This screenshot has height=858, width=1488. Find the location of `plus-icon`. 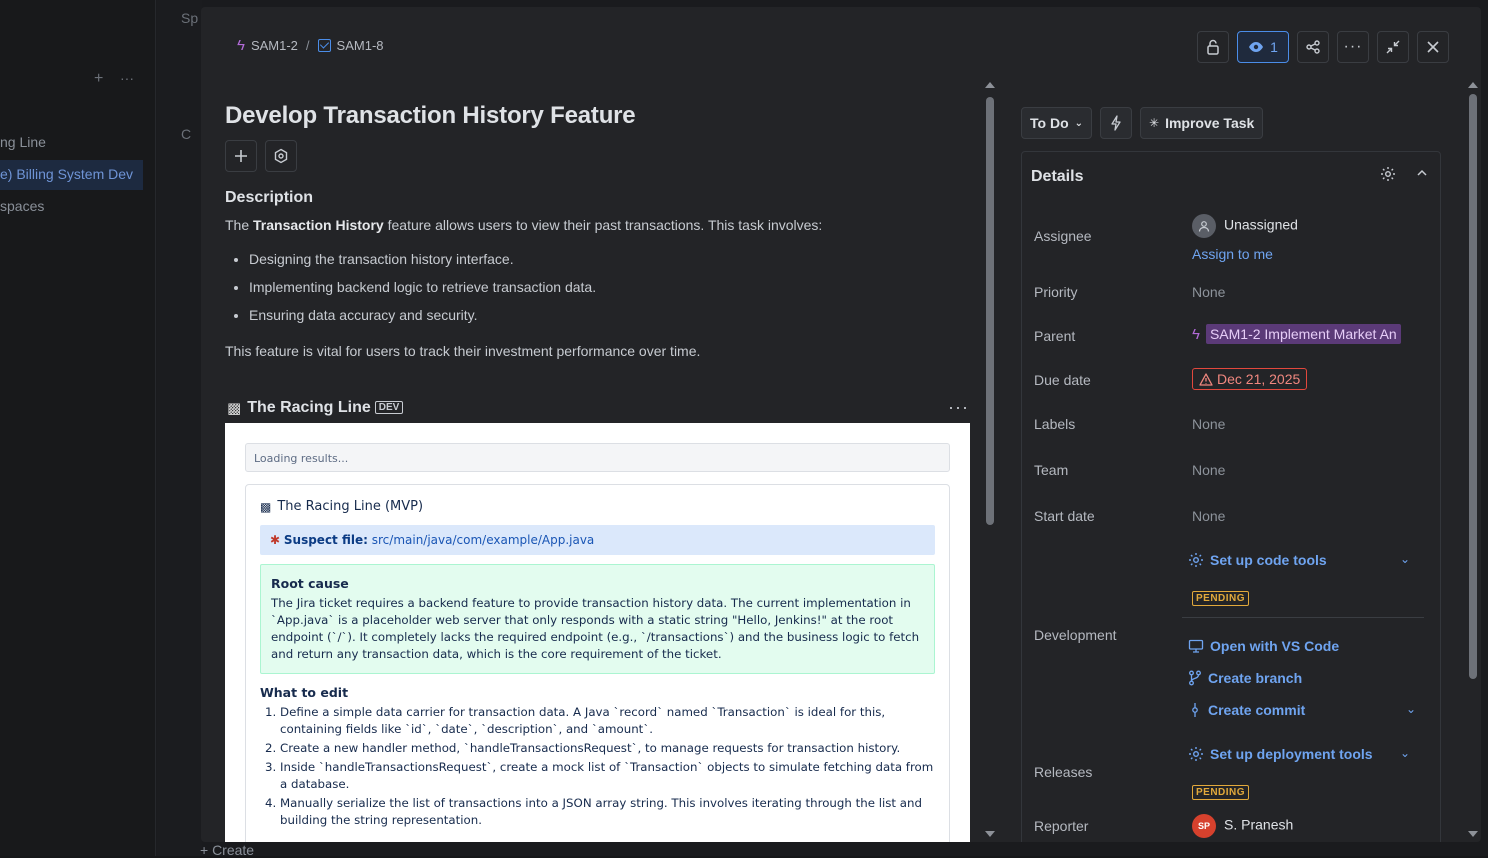

plus-icon is located at coordinates (241, 156).